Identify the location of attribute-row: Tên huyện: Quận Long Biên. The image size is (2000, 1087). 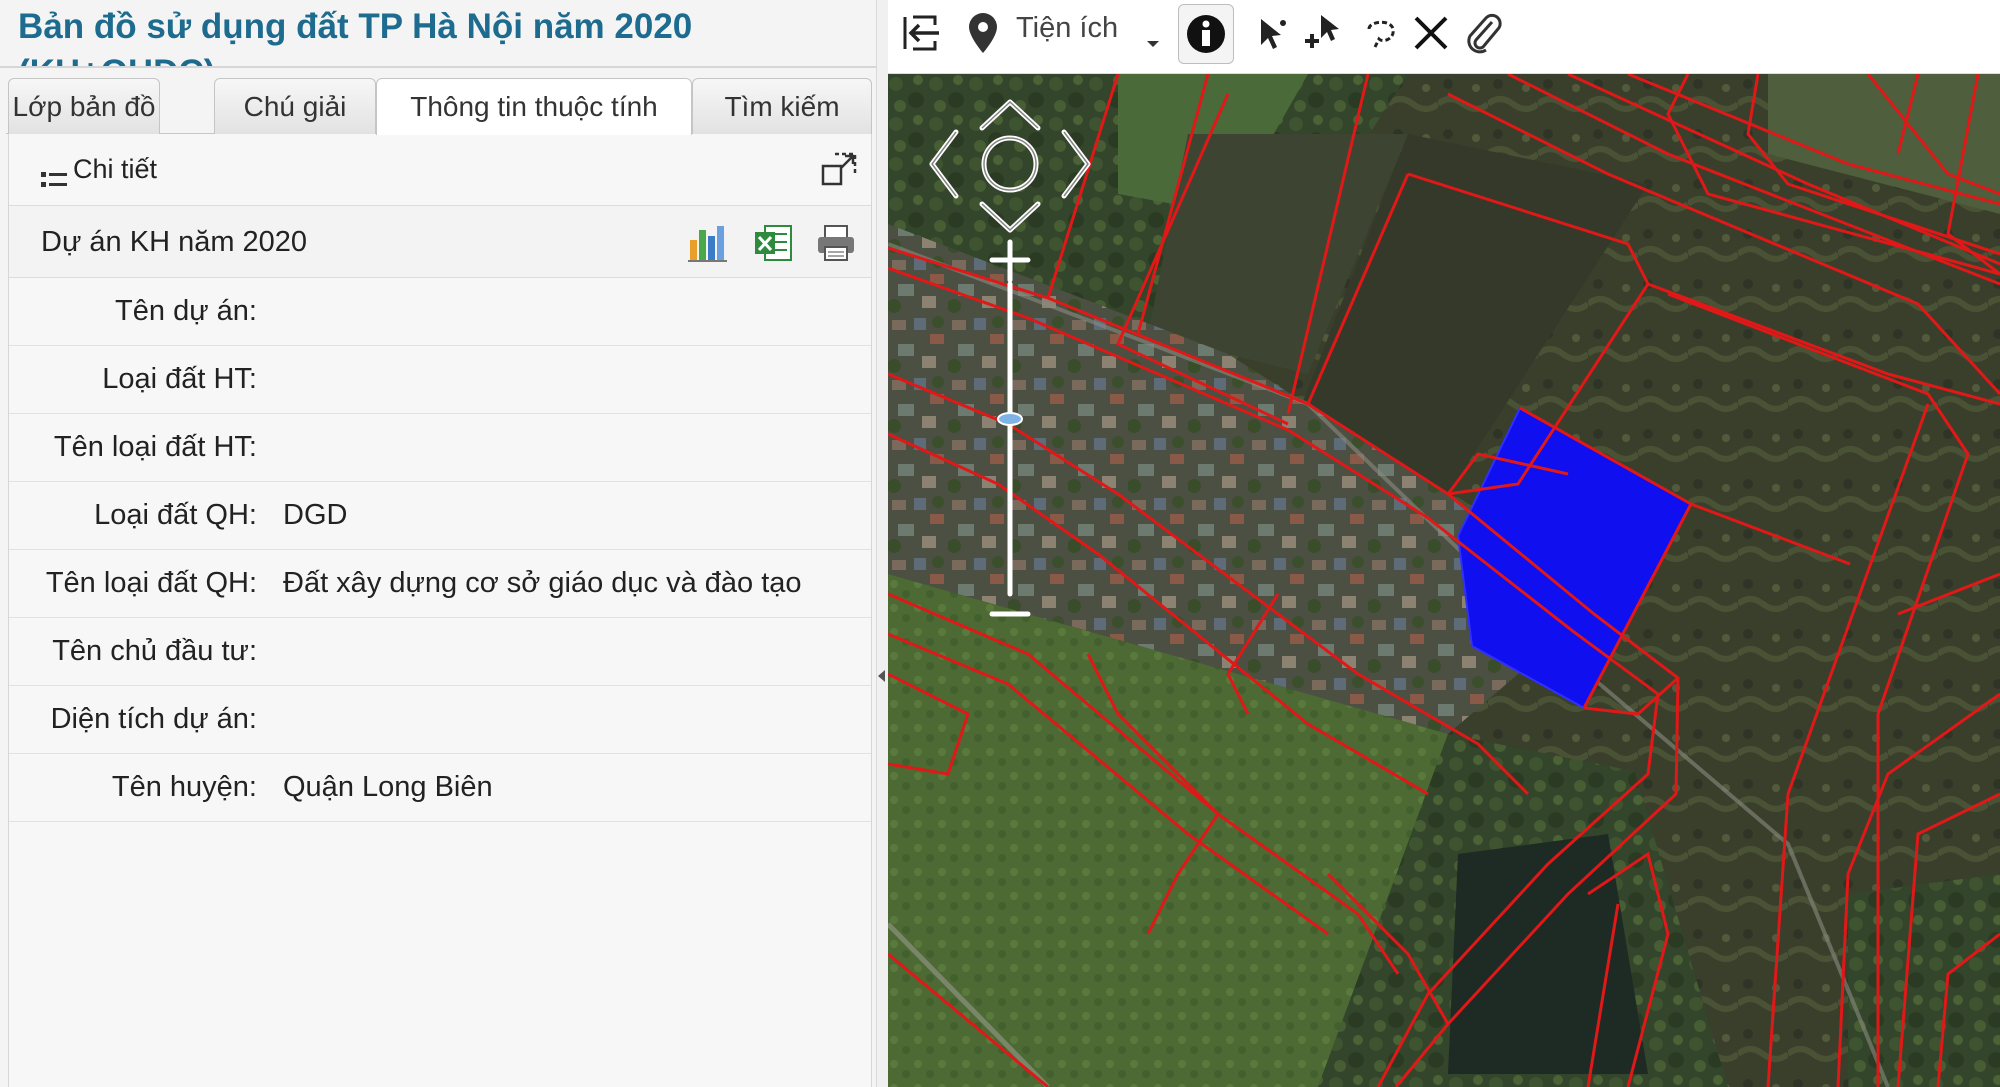
(440, 788).